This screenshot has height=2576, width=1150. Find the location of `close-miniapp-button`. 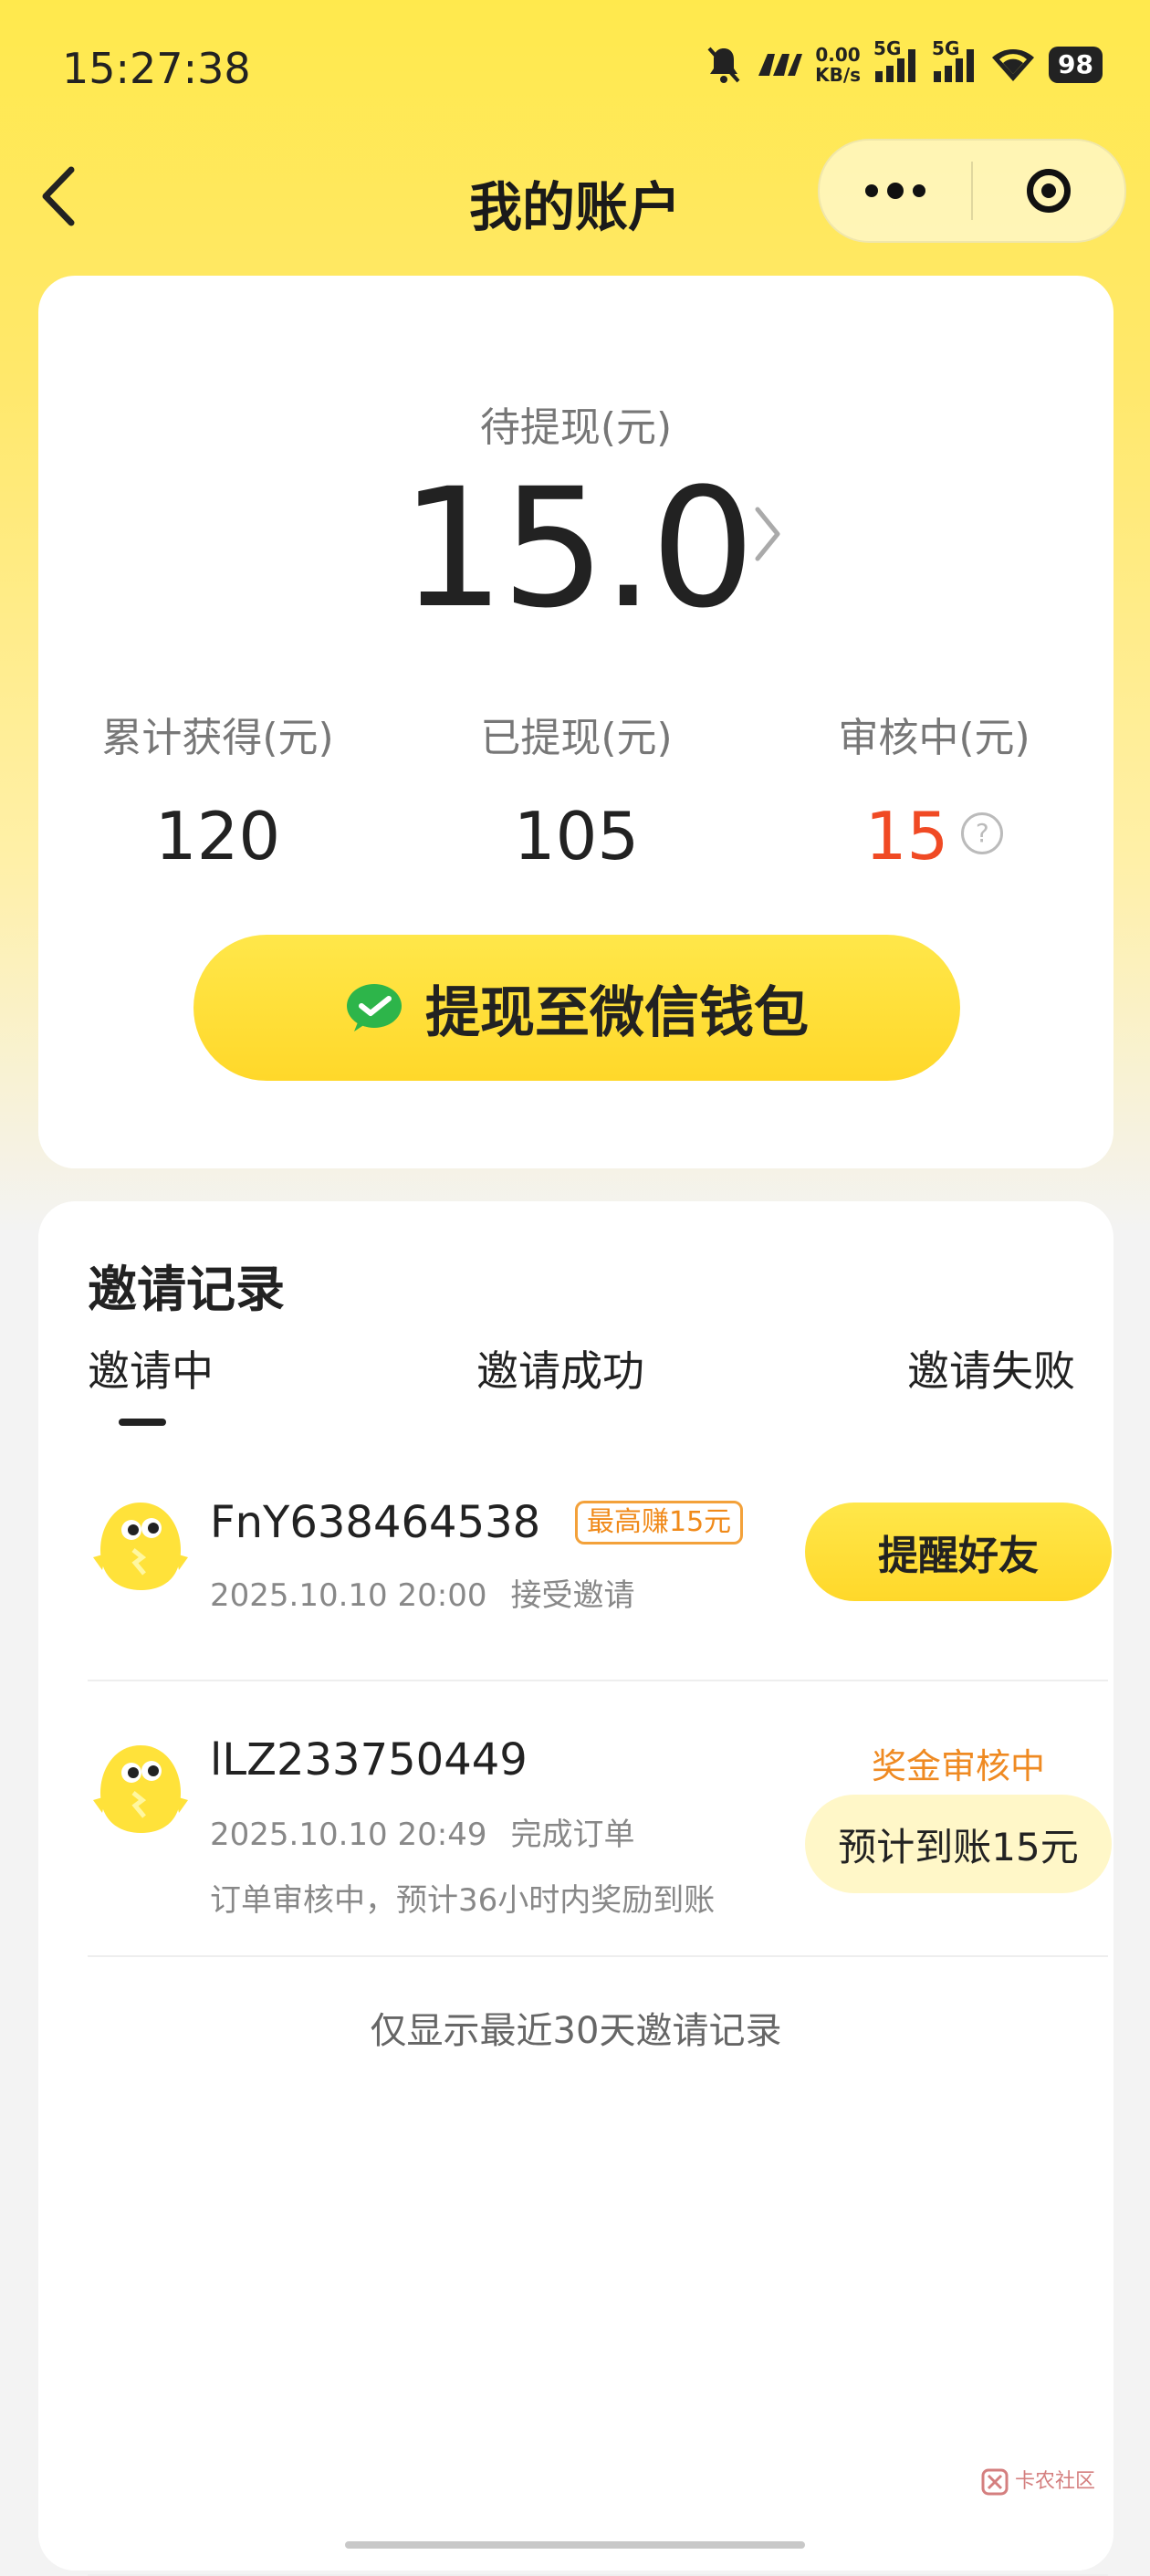

close-miniapp-button is located at coordinates (1048, 191).